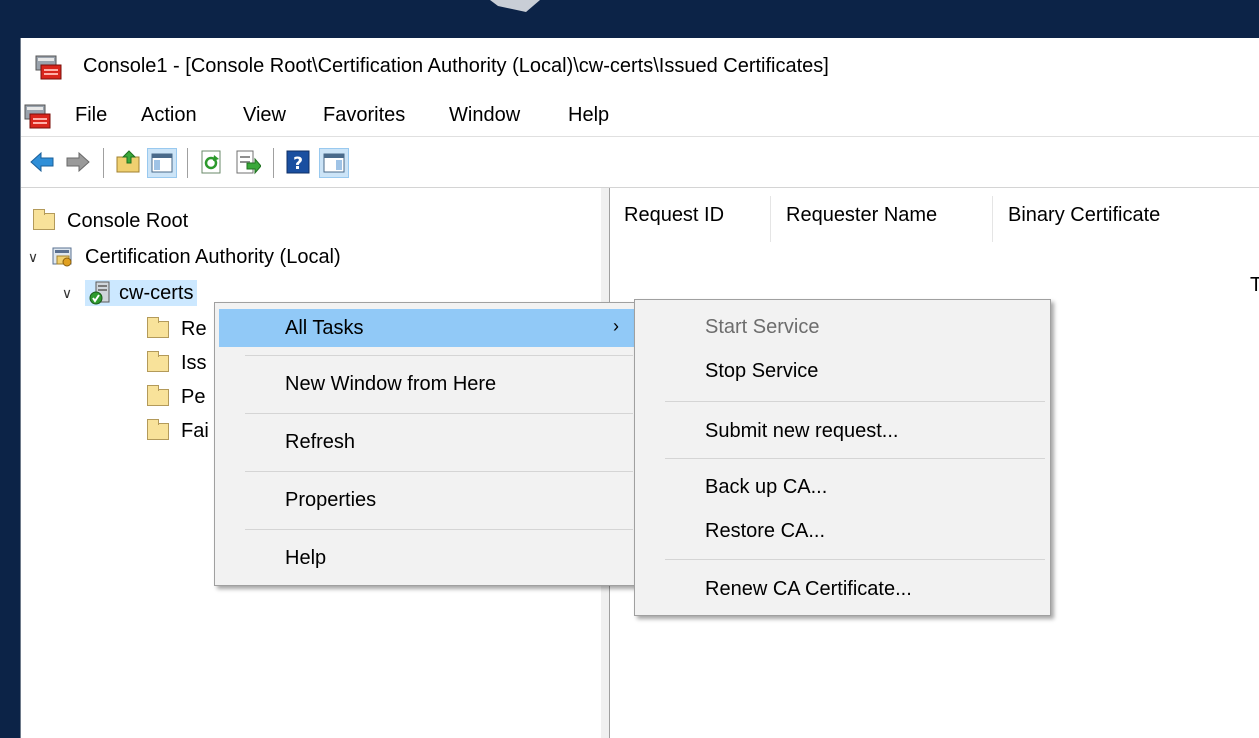 This screenshot has height=738, width=1259. What do you see at coordinates (762, 371) in the screenshot?
I see `menu-item-label: Stop Service` at bounding box center [762, 371].